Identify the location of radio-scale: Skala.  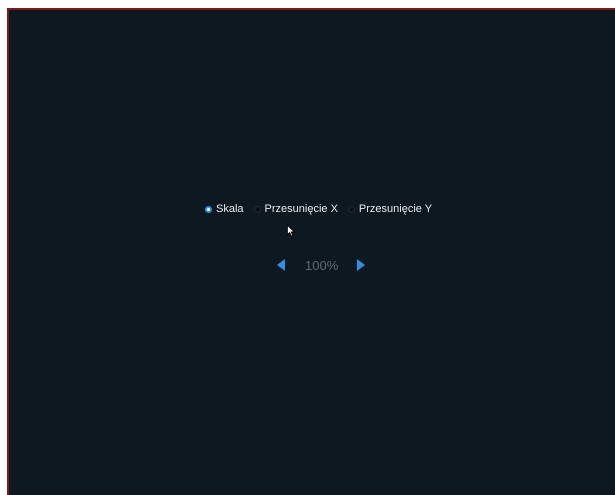
(224, 209).